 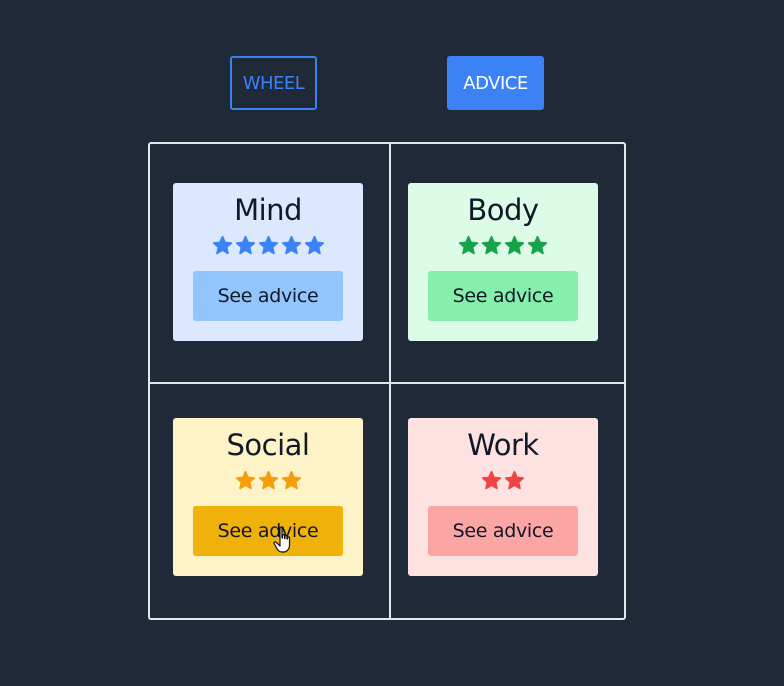 I want to click on grid-divider-horizontal, so click(x=387, y=383).